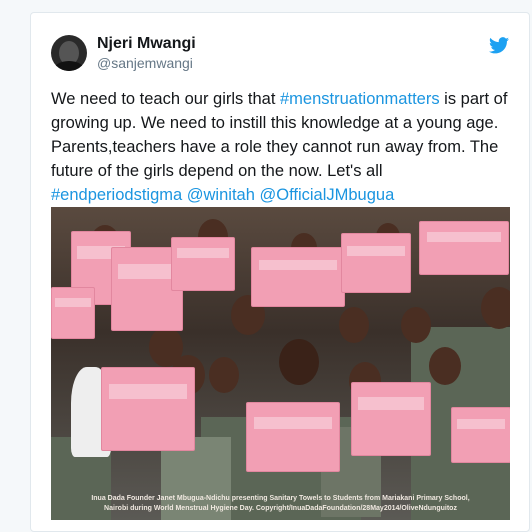 This screenshot has width=532, height=532. What do you see at coordinates (145, 63) in the screenshot?
I see `author-handle: @sanjemwangi` at bounding box center [145, 63].